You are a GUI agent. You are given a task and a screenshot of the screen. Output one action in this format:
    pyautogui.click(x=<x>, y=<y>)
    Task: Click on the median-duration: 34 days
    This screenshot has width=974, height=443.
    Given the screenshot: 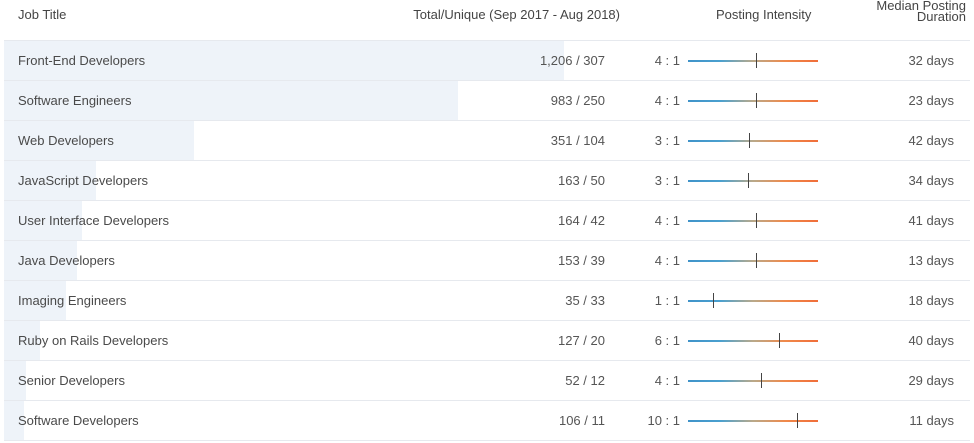 What is the action you would take?
    pyautogui.click(x=931, y=180)
    